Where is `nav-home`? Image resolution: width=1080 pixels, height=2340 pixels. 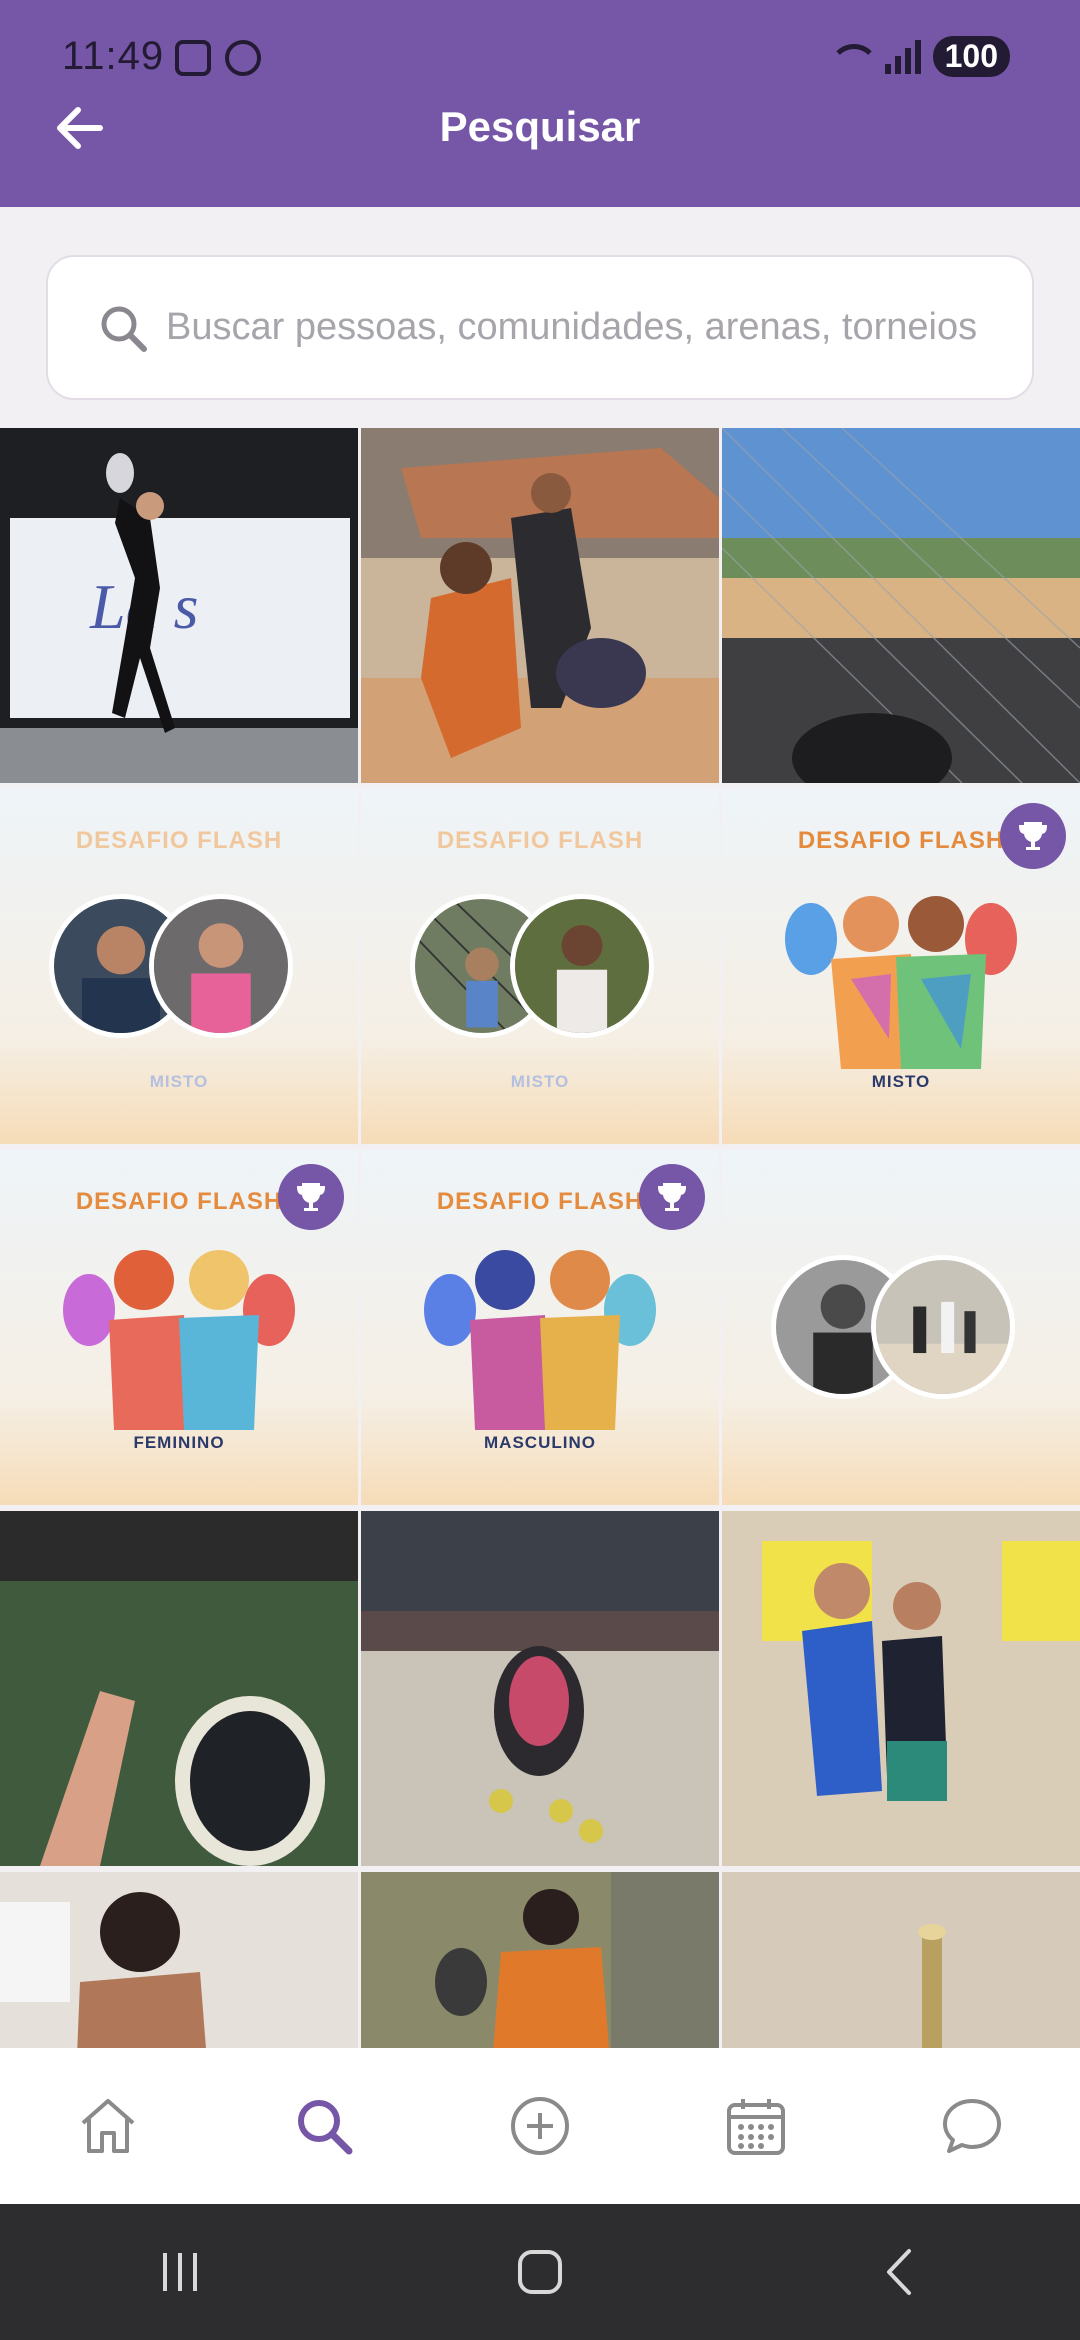
nav-home is located at coordinates (108, 2126).